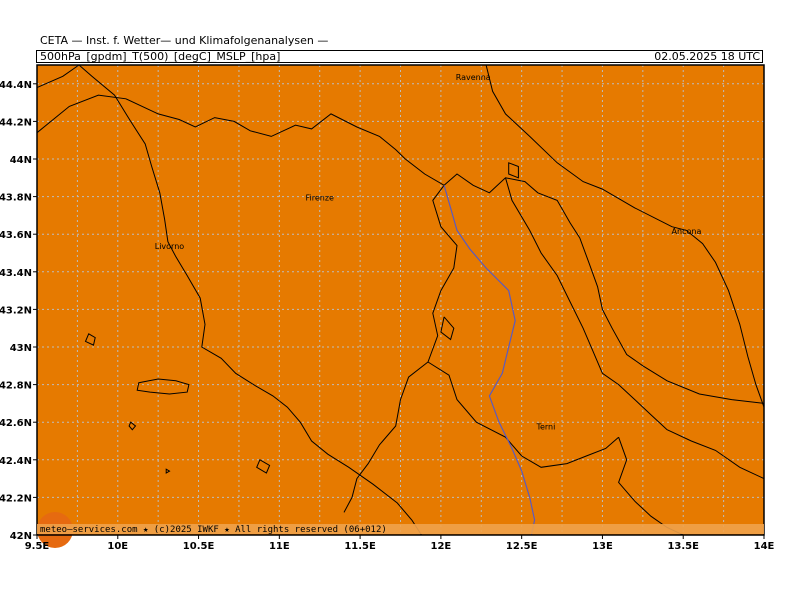 The width and height of the screenshot is (800, 600). What do you see at coordinates (16, 85) in the screenshot?
I see `lat-label: 44.4N` at bounding box center [16, 85].